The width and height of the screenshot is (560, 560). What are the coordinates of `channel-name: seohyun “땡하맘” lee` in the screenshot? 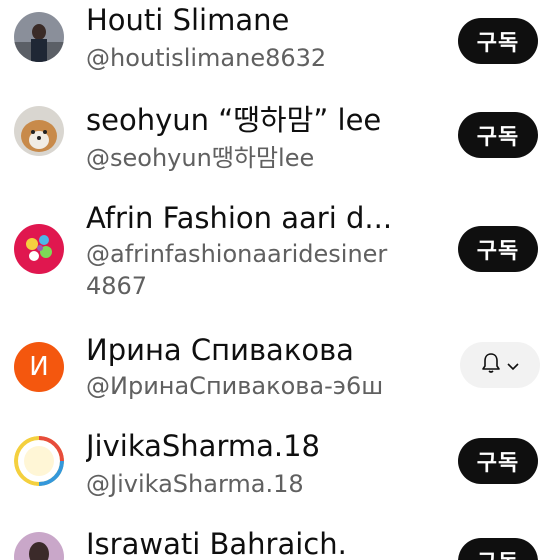 It's located at (234, 120).